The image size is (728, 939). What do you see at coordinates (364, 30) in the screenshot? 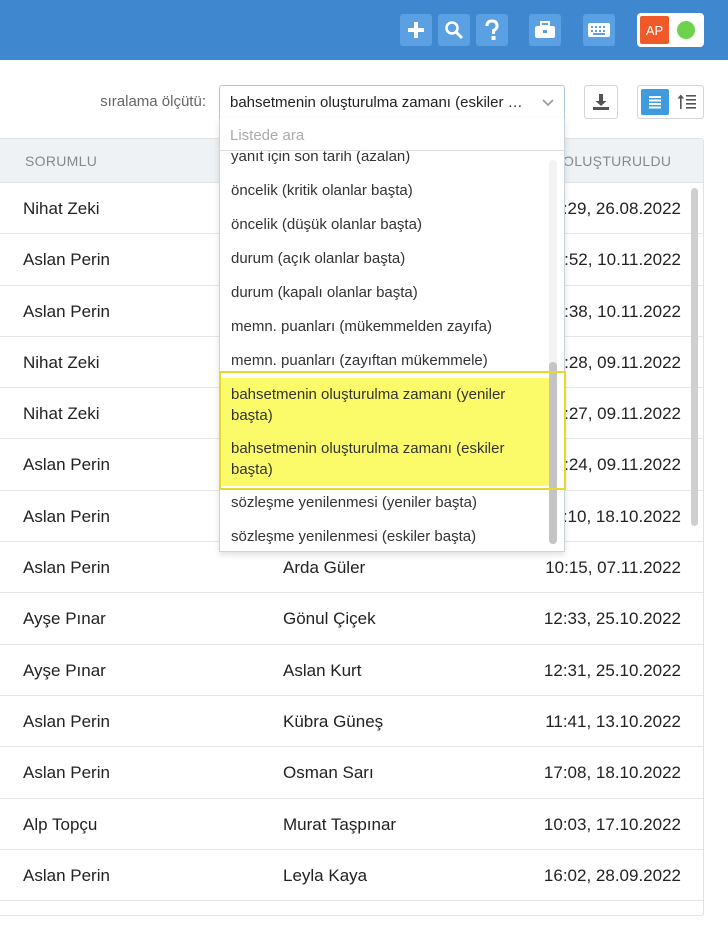
I see `top-bar: AP` at bounding box center [364, 30].